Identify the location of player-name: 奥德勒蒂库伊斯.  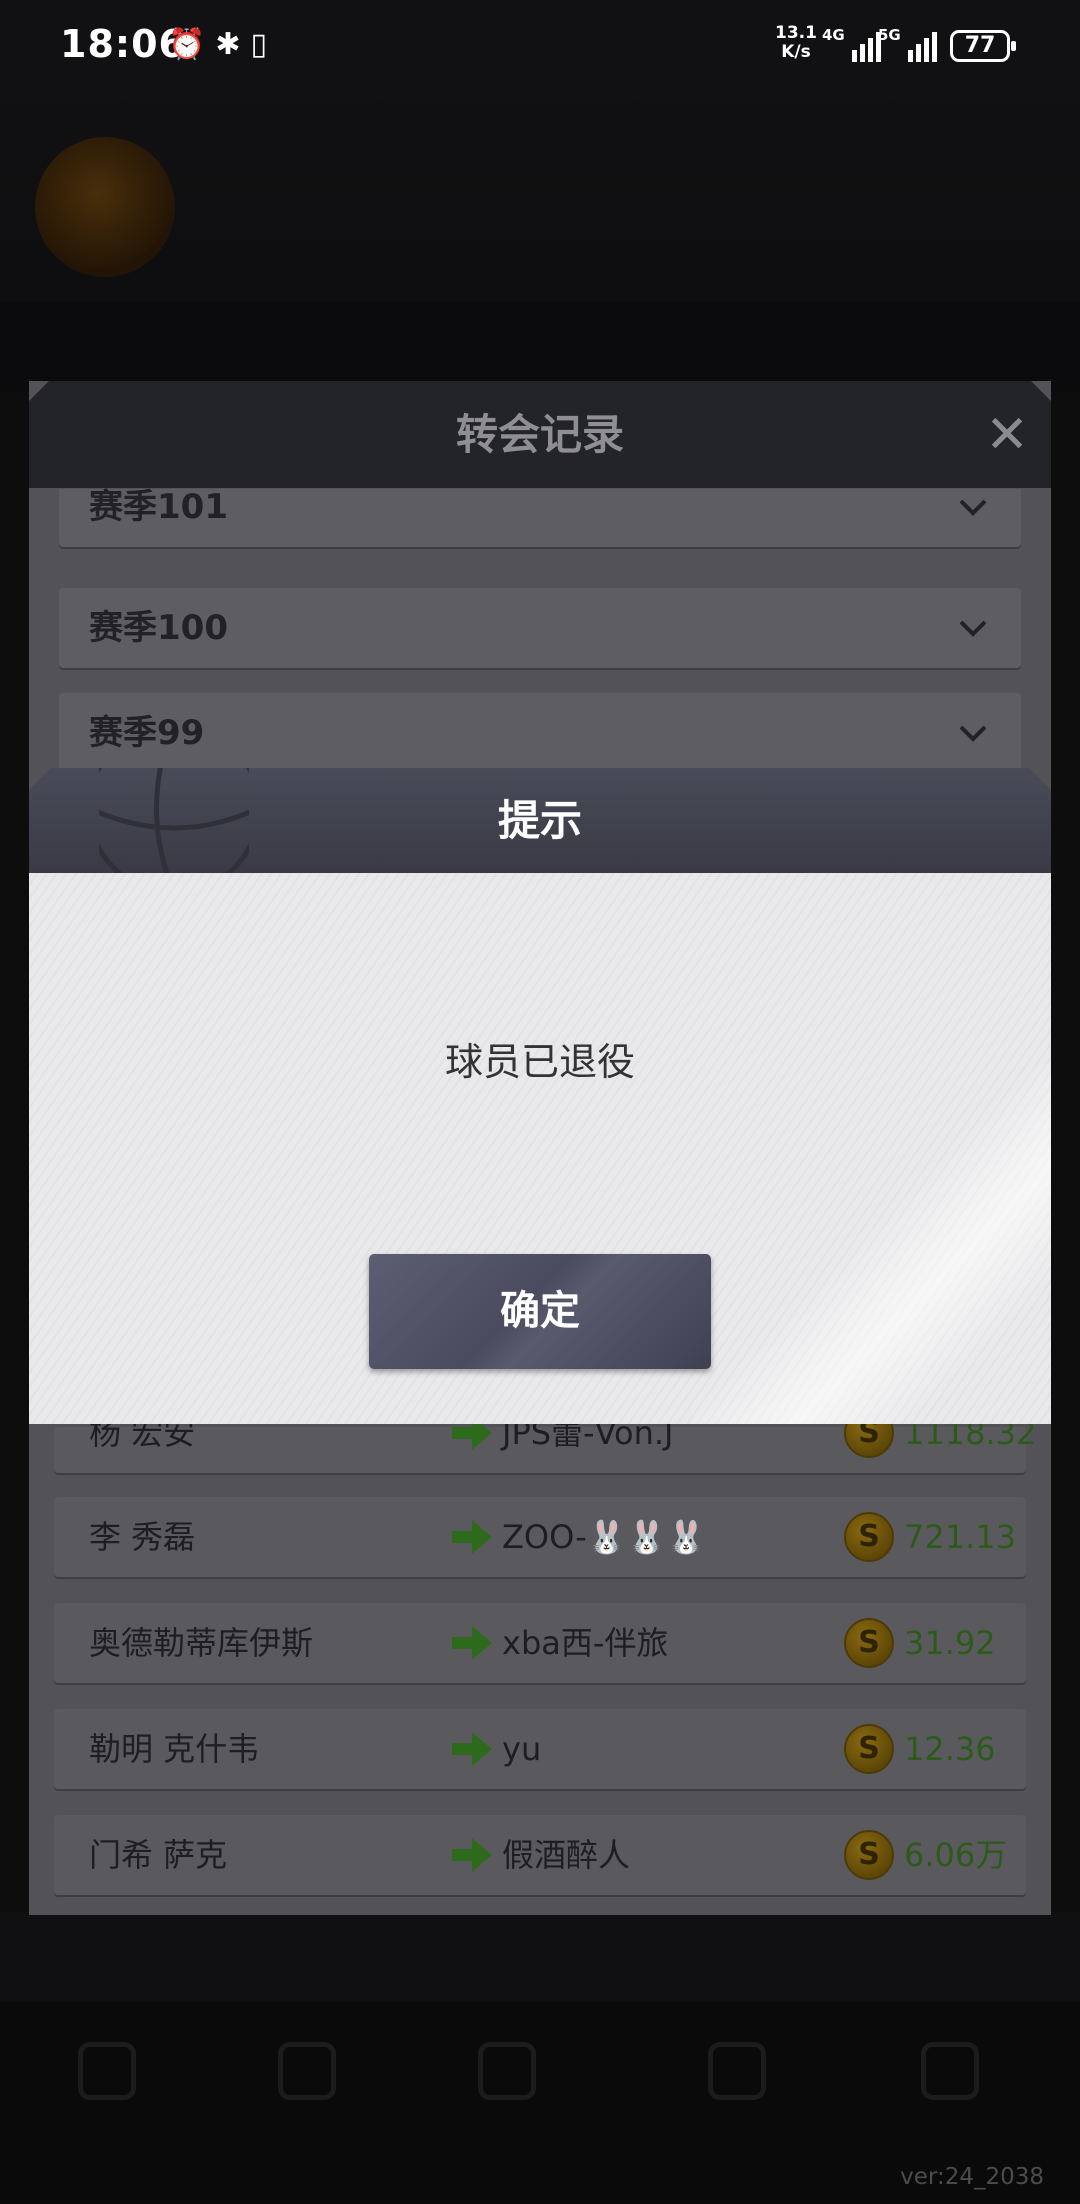
(201, 1643).